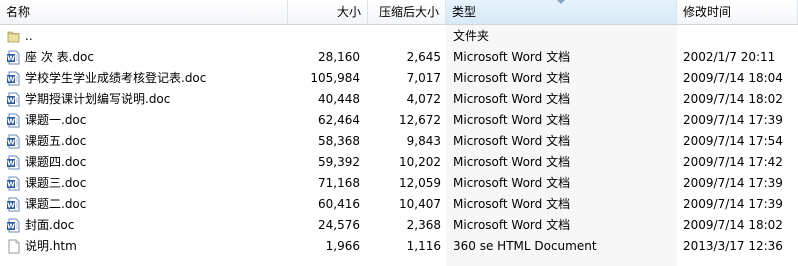  Describe the element at coordinates (116, 78) in the screenshot. I see `file-name: 学校学生学业成绩考核登记表.doc` at that location.